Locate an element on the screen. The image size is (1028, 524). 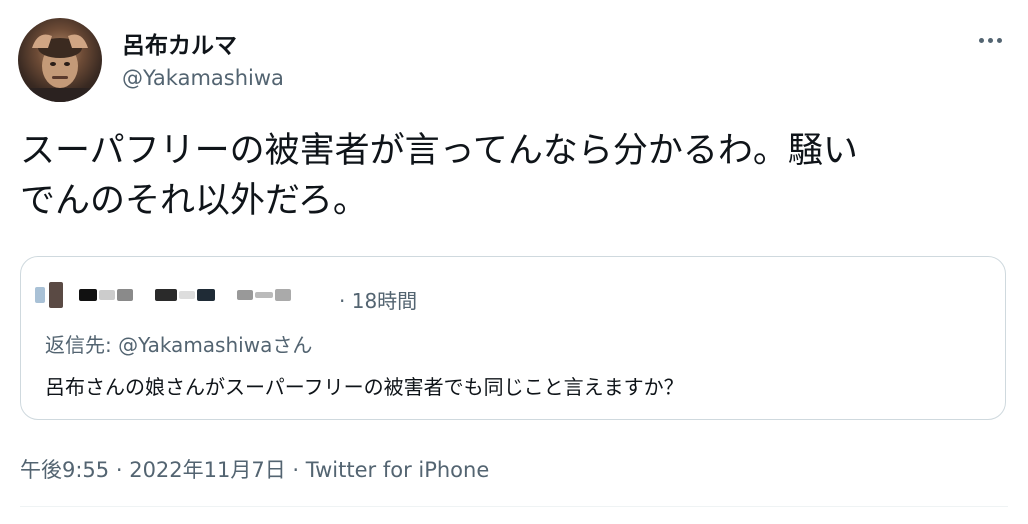
more-horizontal-icon is located at coordinates (990, 40).